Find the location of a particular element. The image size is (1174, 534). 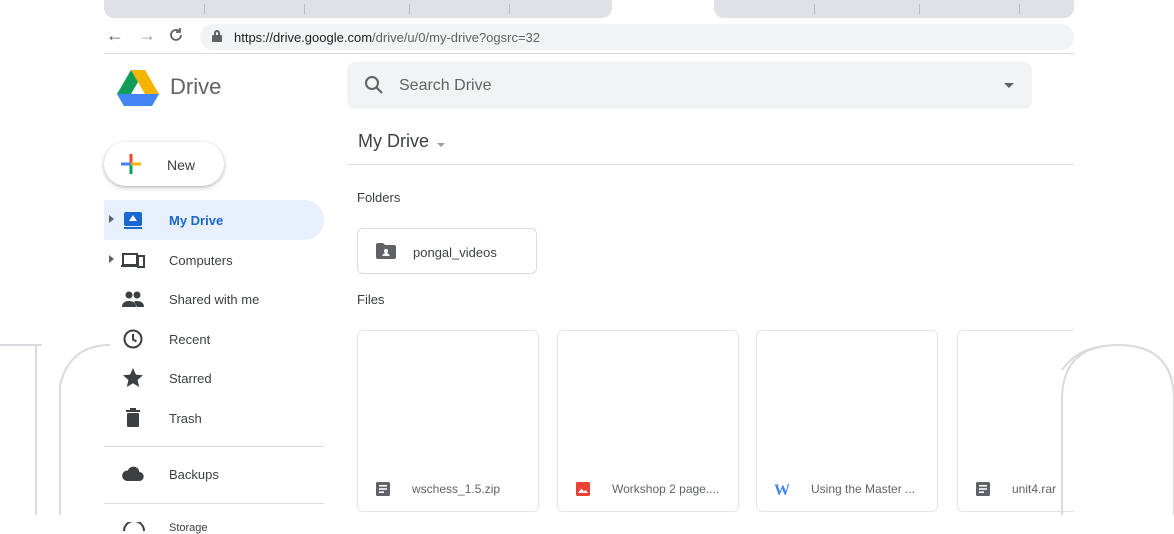

svg-text: W is located at coordinates (782, 489).